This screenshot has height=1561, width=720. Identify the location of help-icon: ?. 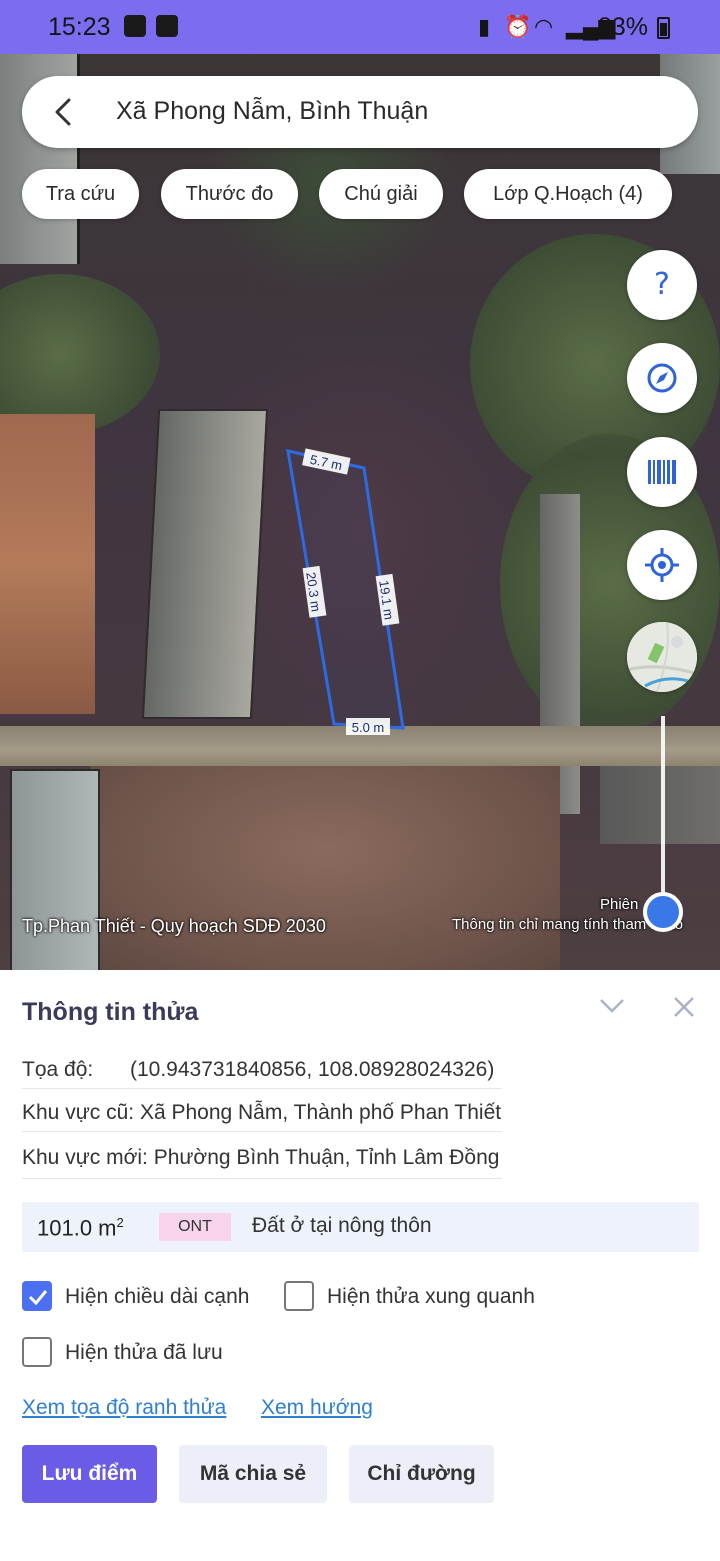
(662, 284).